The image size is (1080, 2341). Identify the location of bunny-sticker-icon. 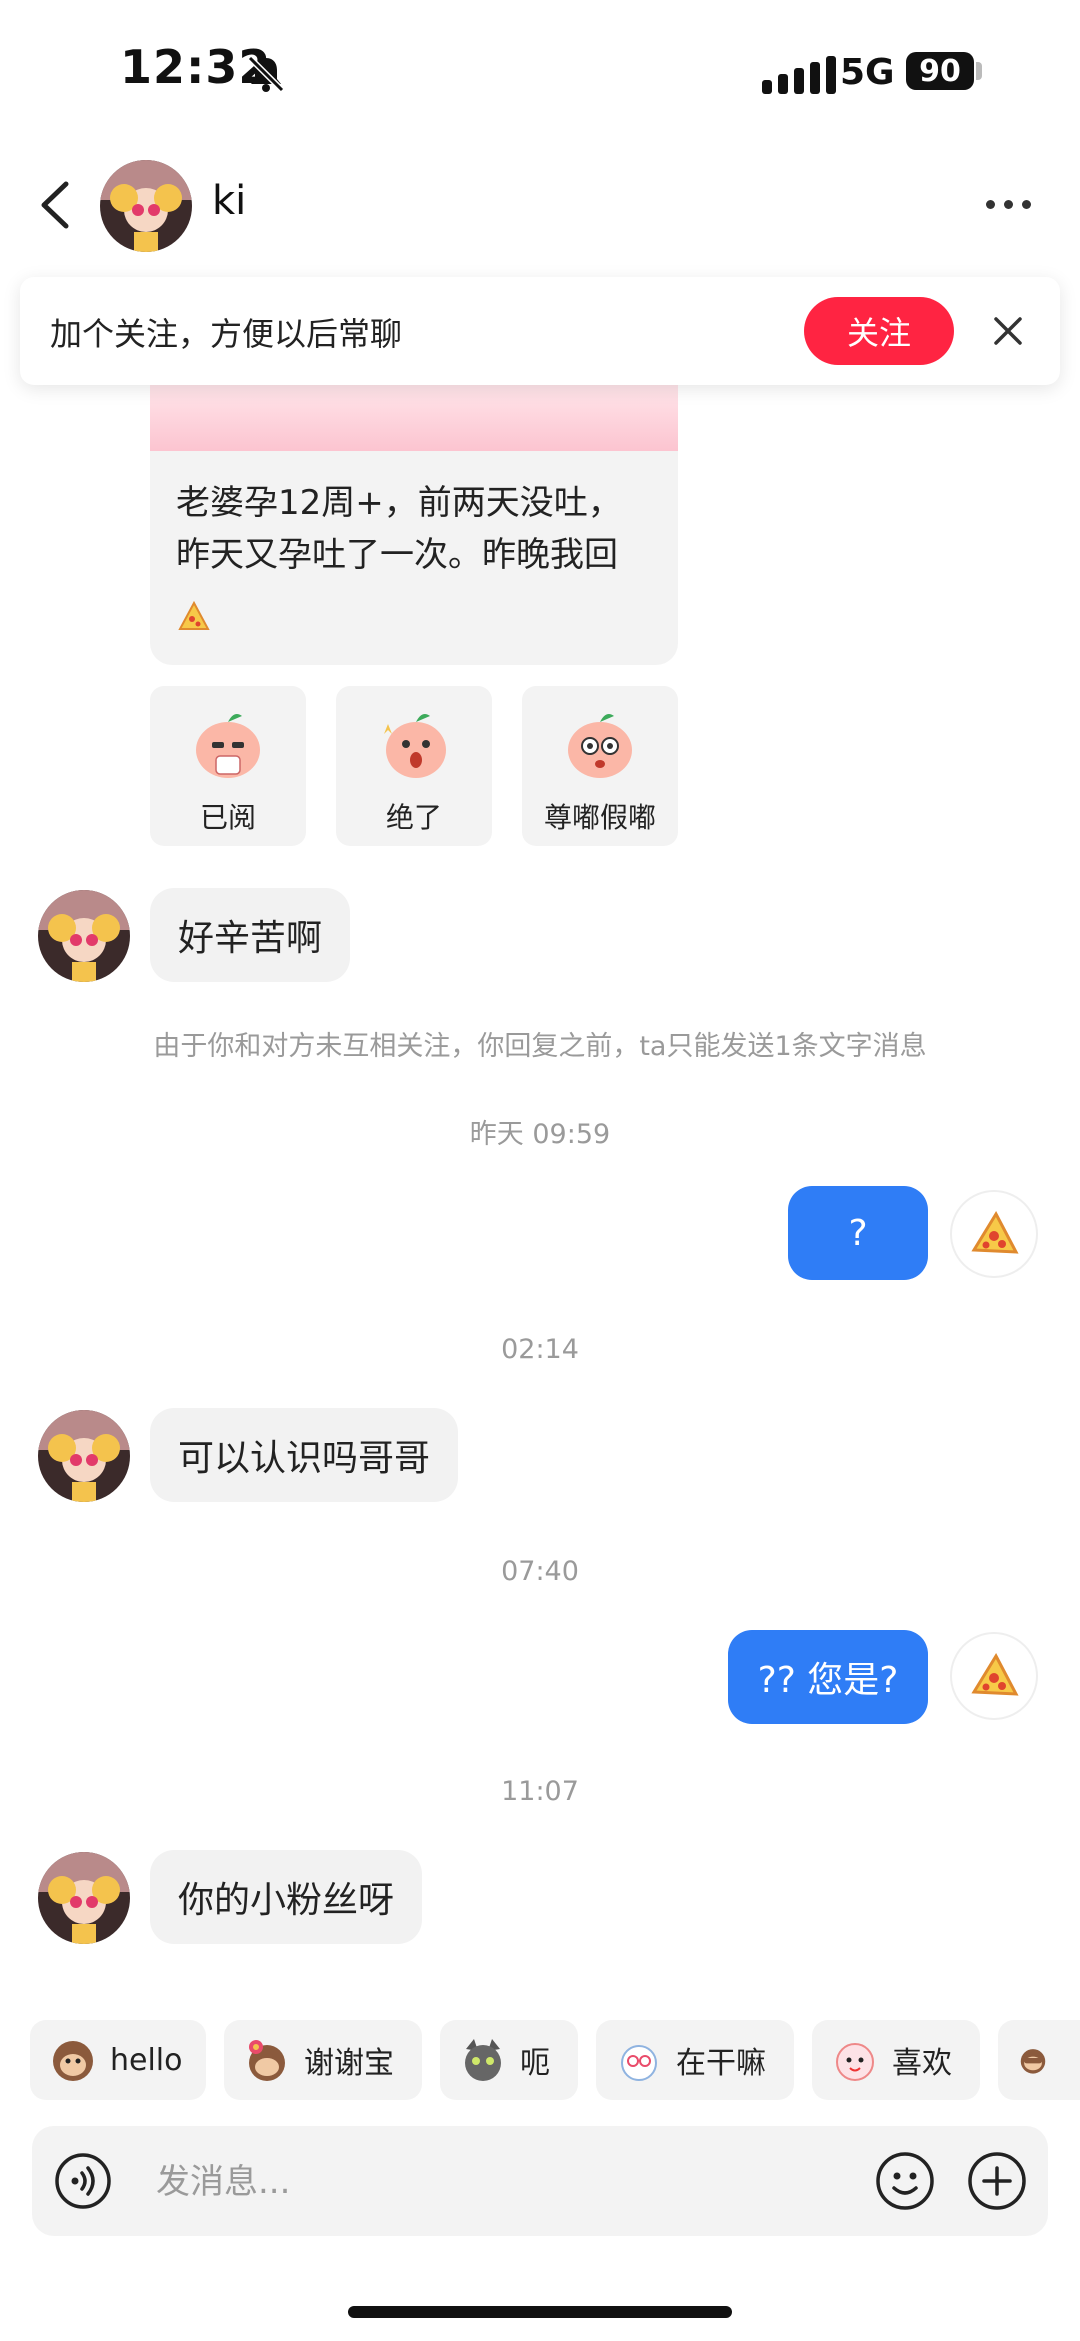
(639, 2063).